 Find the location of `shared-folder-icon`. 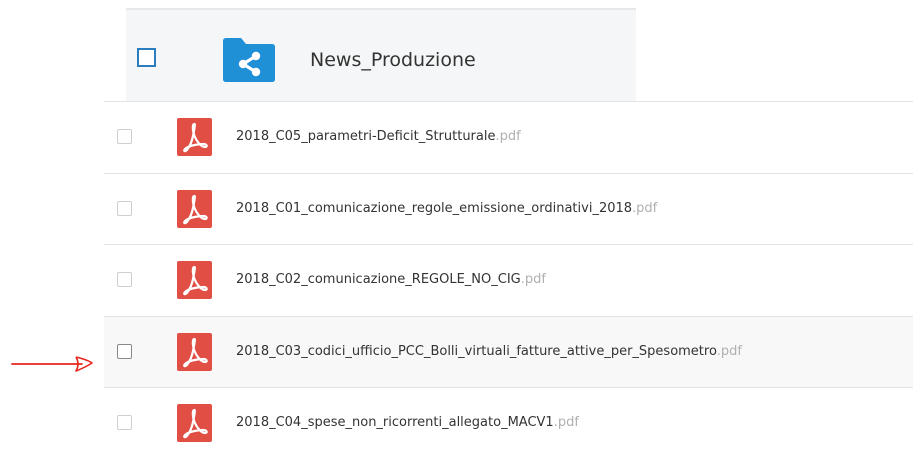

shared-folder-icon is located at coordinates (249, 59).